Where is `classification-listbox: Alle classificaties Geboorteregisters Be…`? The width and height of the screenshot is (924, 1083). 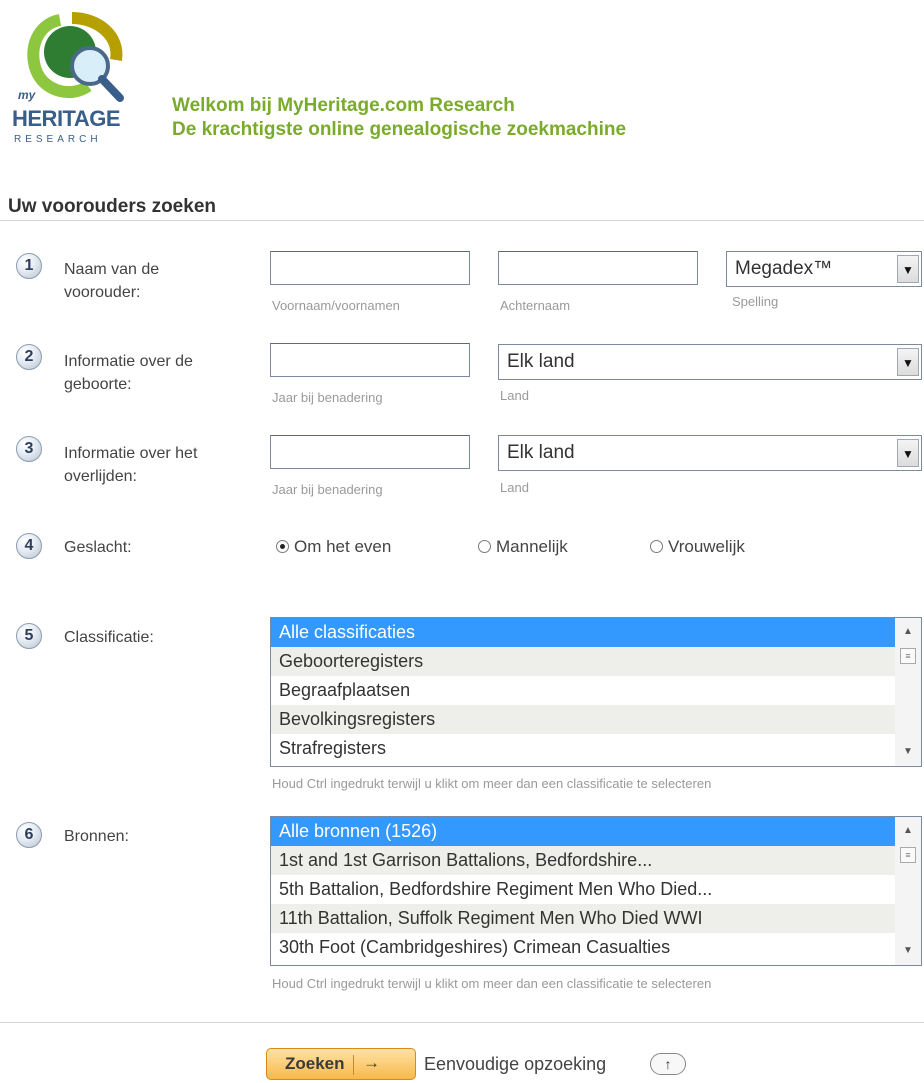
classification-listbox: Alle classificaties Geboorteregisters Be… is located at coordinates (596, 692).